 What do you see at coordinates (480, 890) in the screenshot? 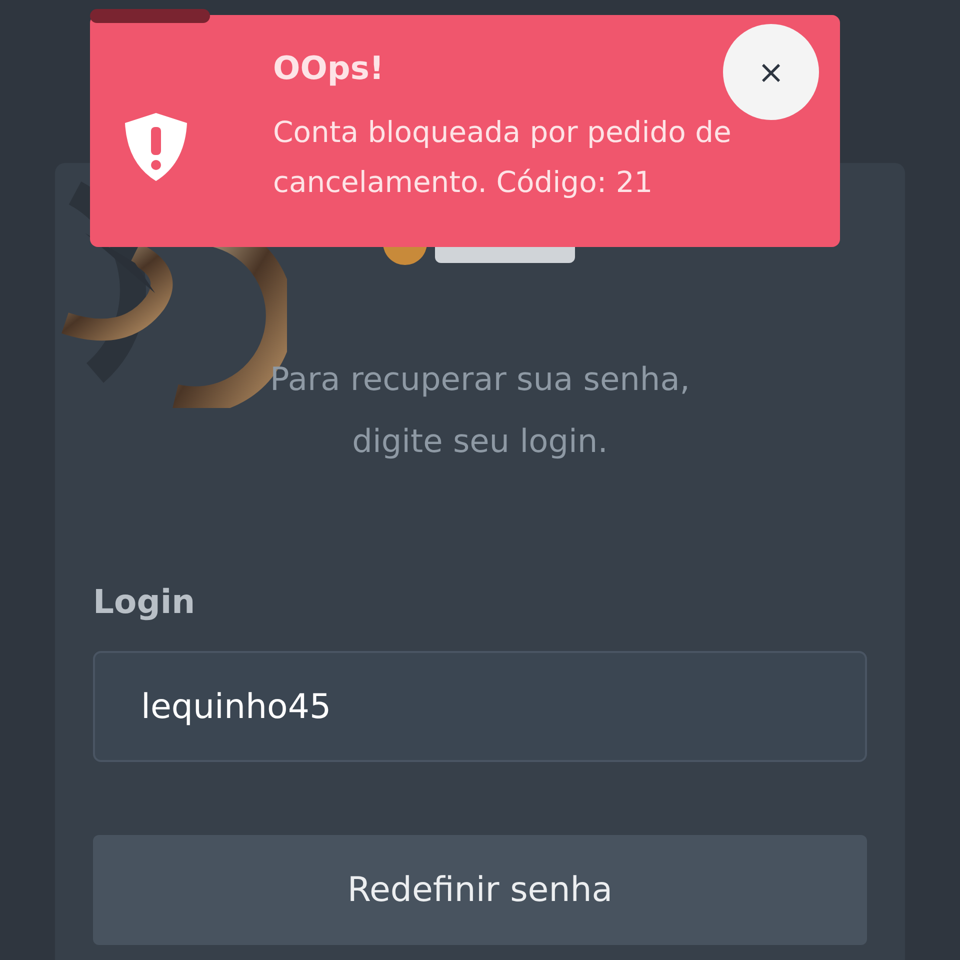
I see `reset-password-button: Redefinir senha` at bounding box center [480, 890].